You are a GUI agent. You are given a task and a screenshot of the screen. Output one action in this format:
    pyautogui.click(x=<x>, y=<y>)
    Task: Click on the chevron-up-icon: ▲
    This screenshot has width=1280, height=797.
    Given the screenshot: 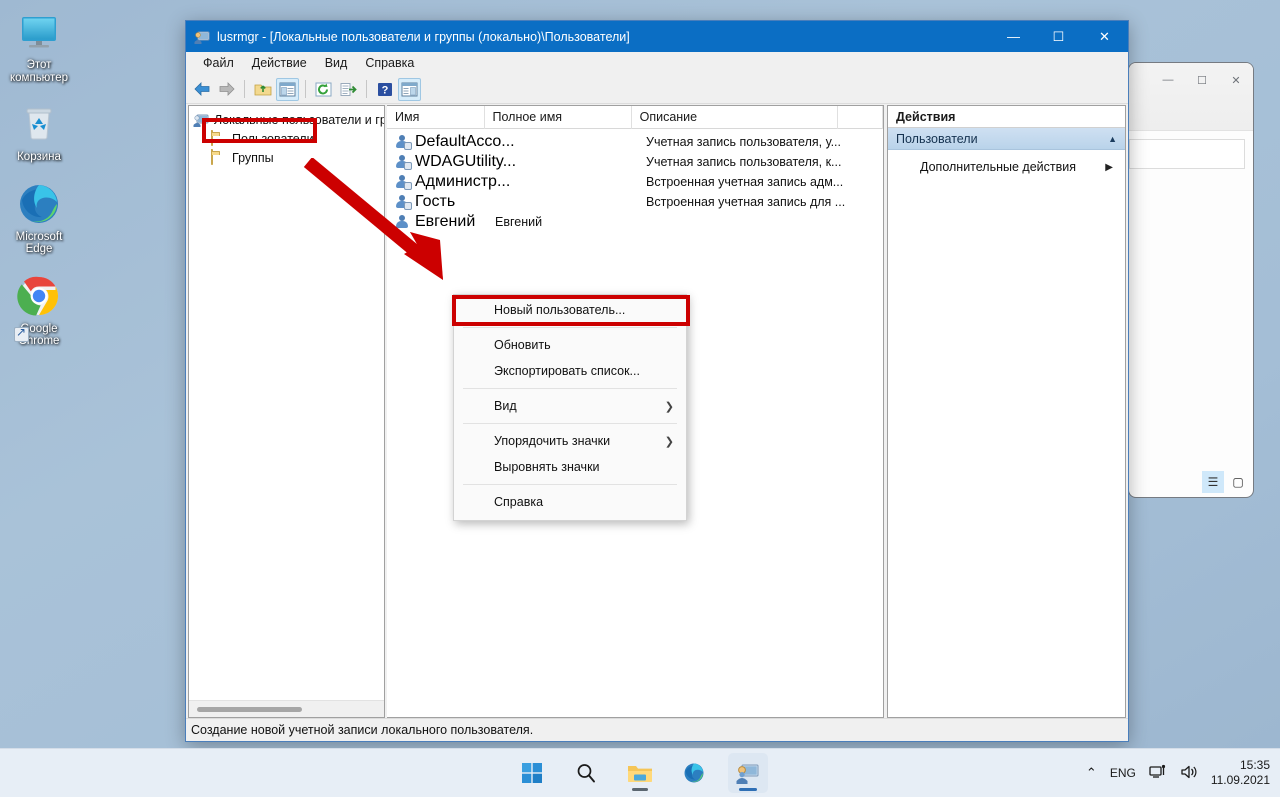 What is the action you would take?
    pyautogui.click(x=1112, y=139)
    